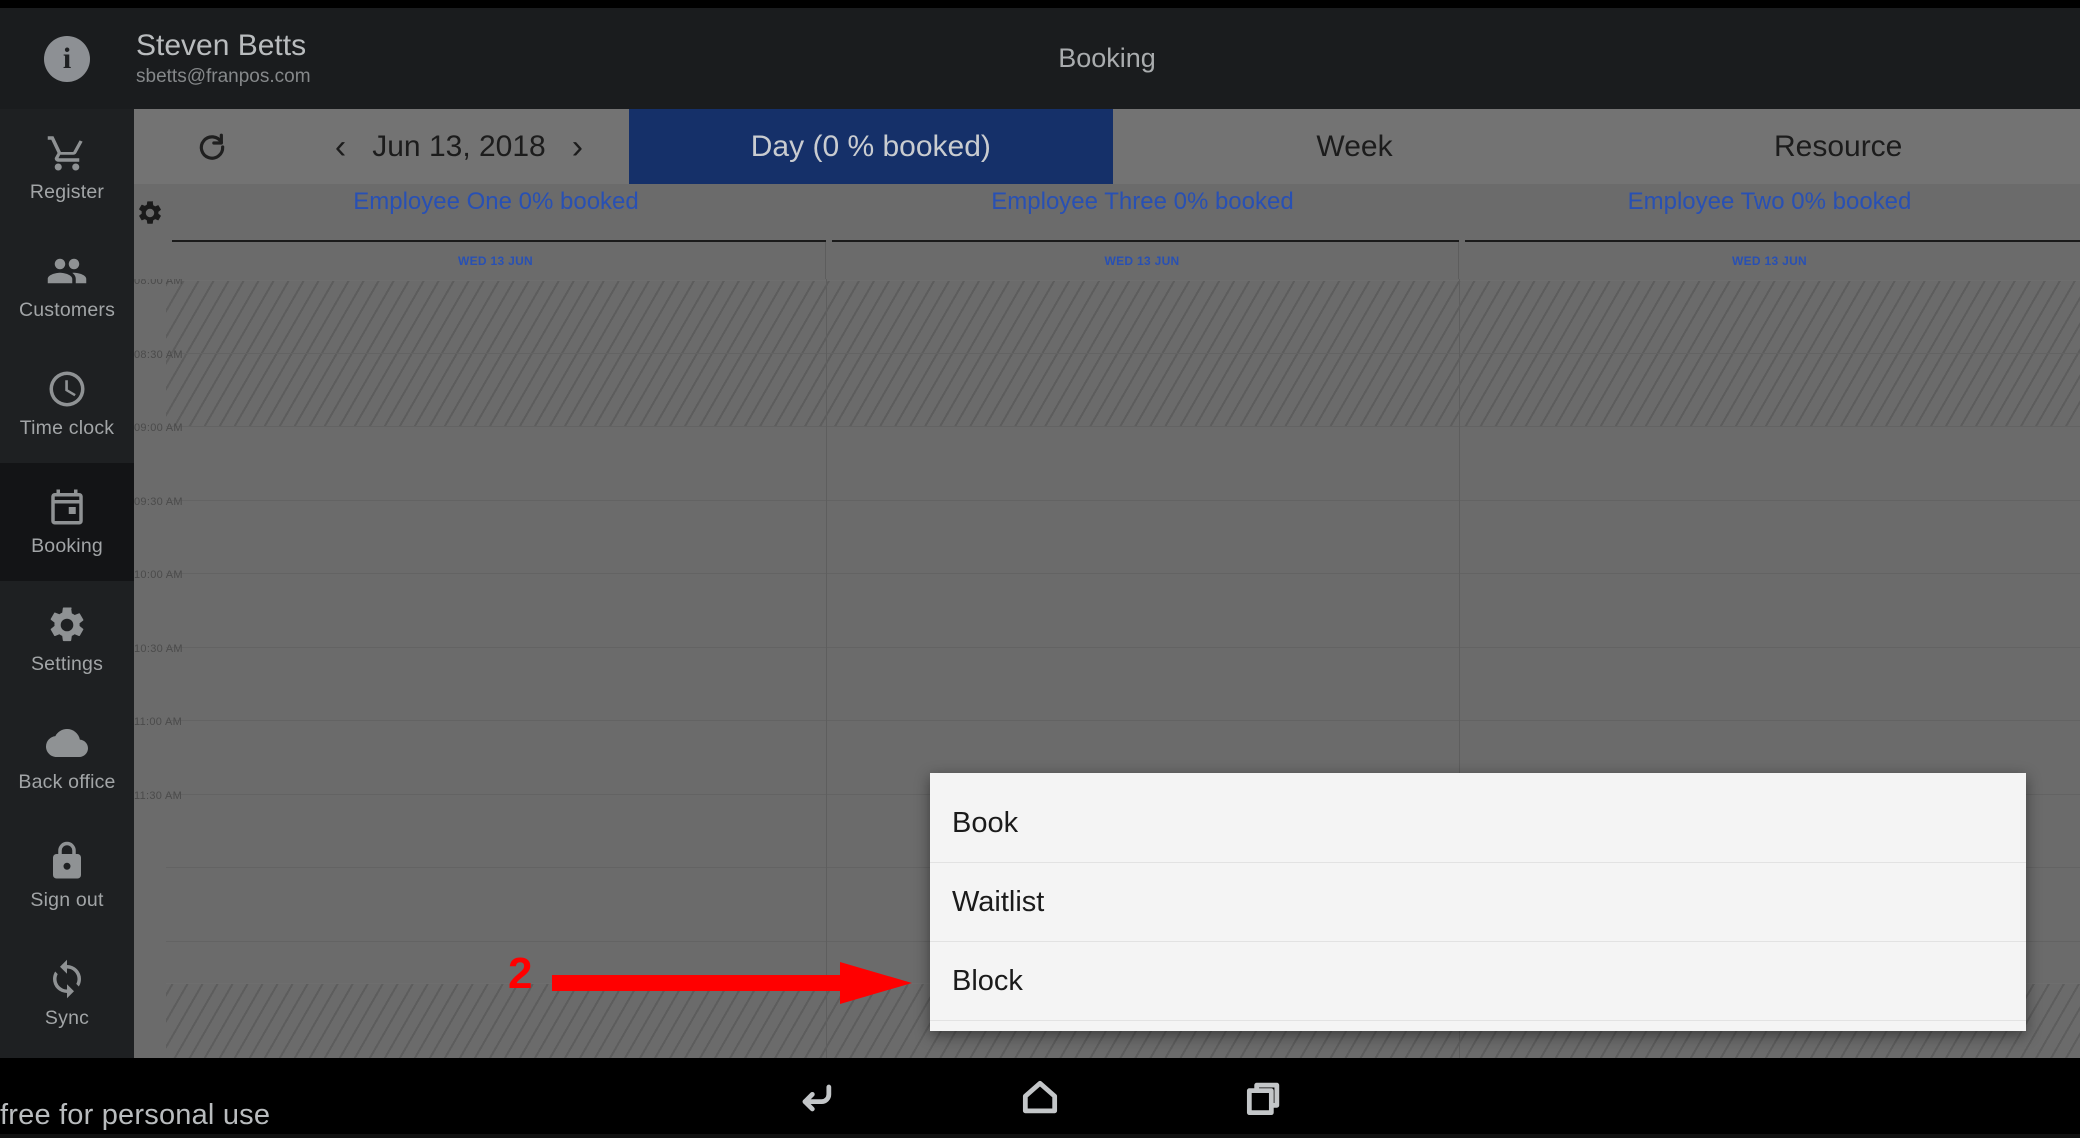  Describe the element at coordinates (67, 743) in the screenshot. I see `cloud-icon` at that location.